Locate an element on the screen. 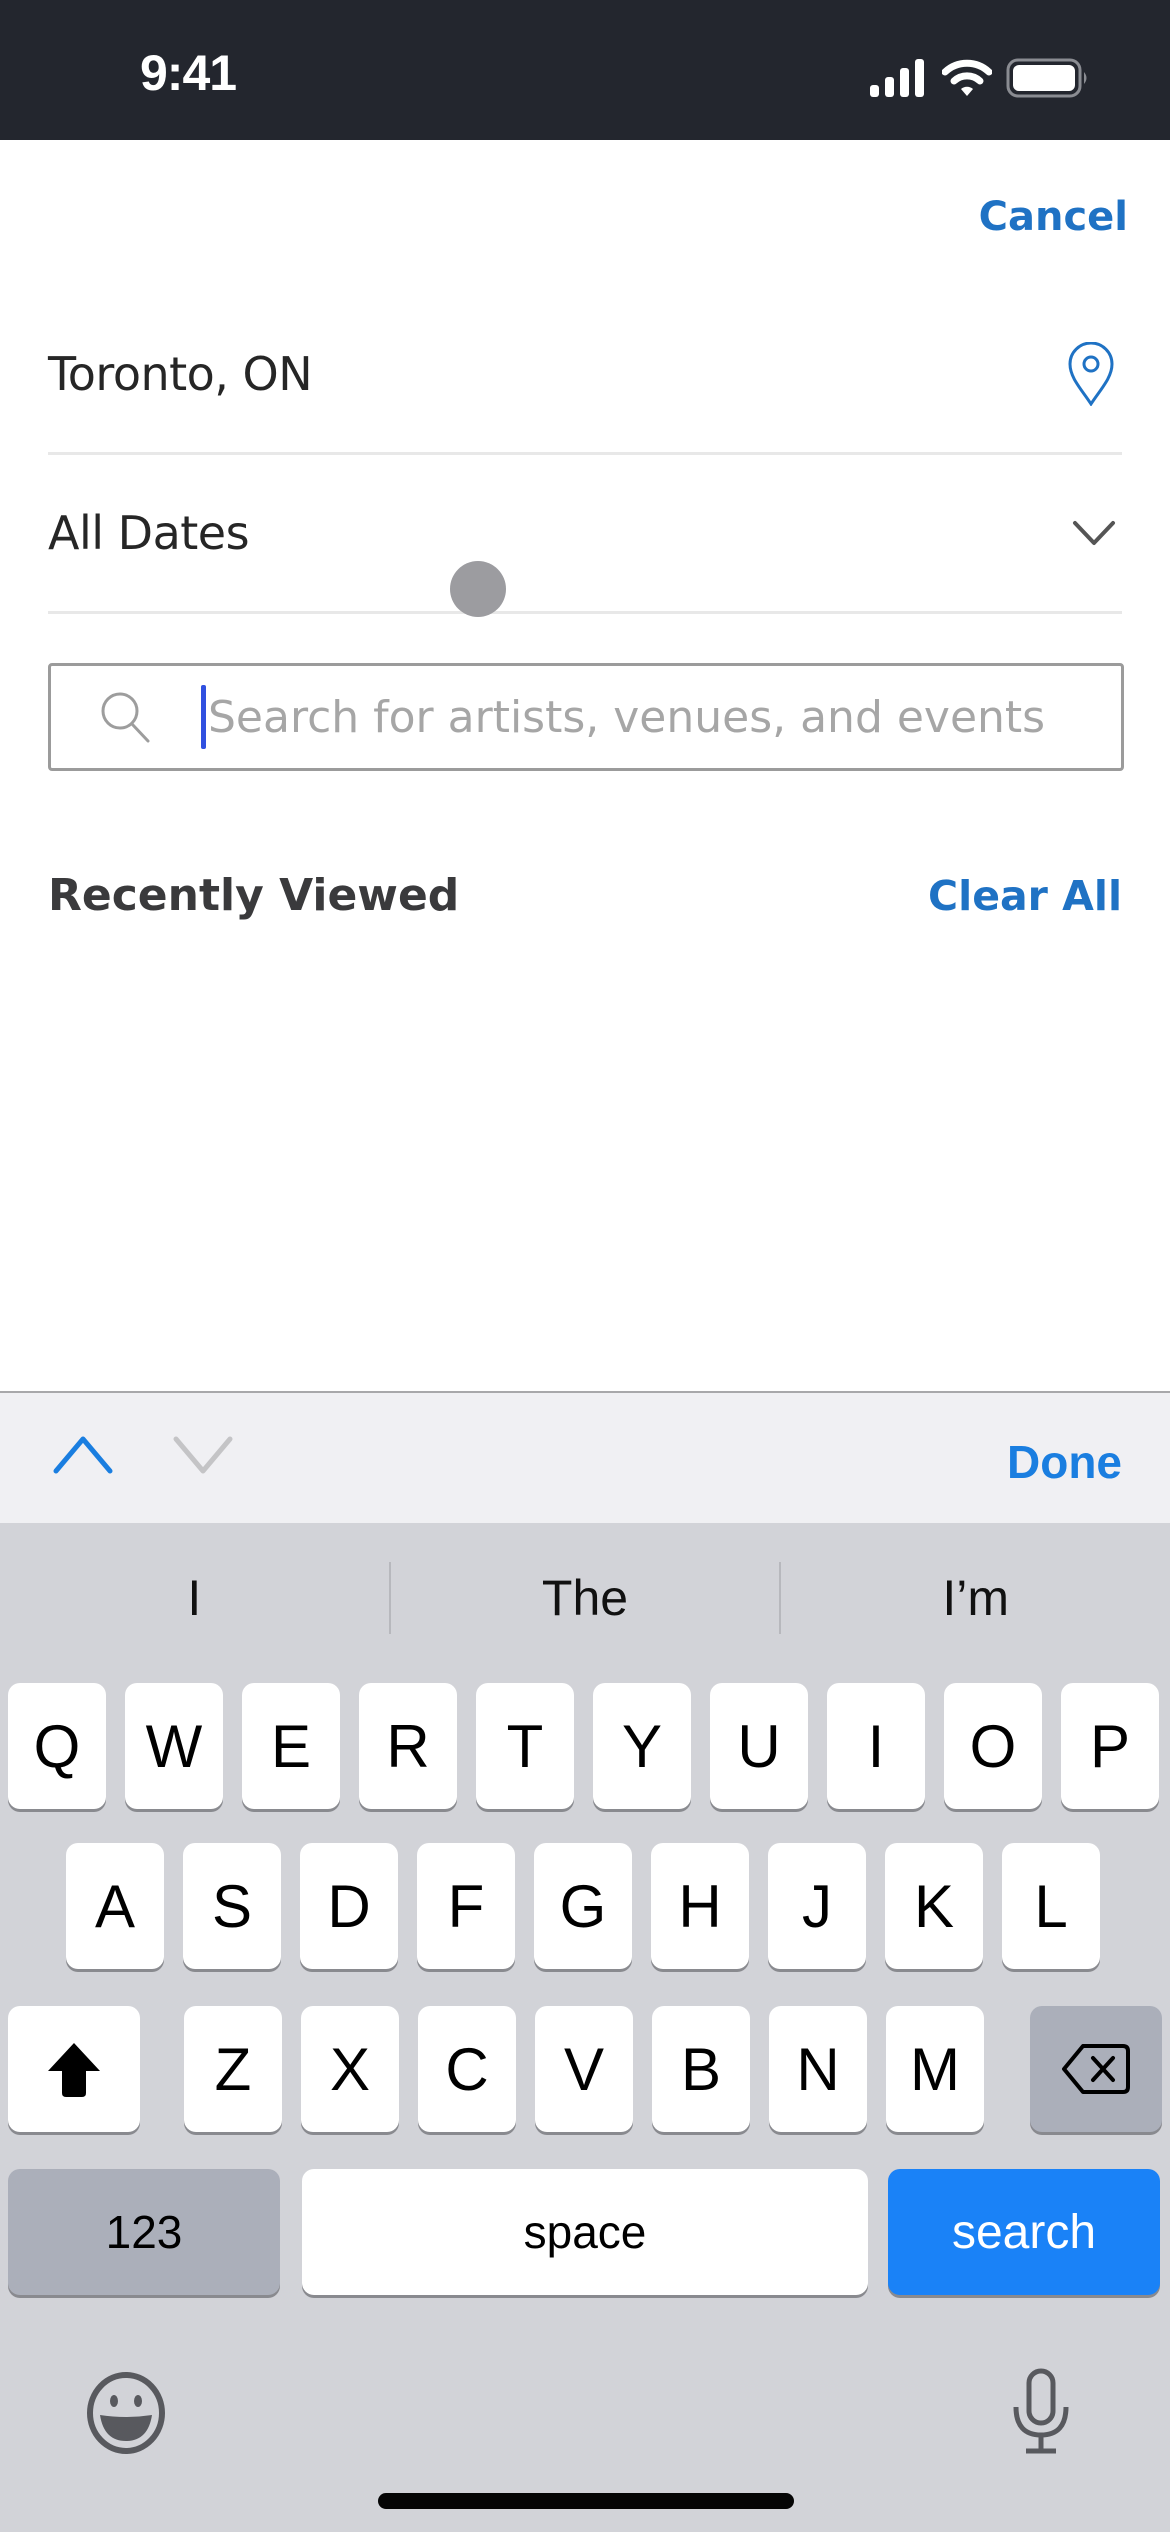 Image resolution: width=1170 pixels, height=2532 pixels. numbers-key: 123 is located at coordinates (144, 2232).